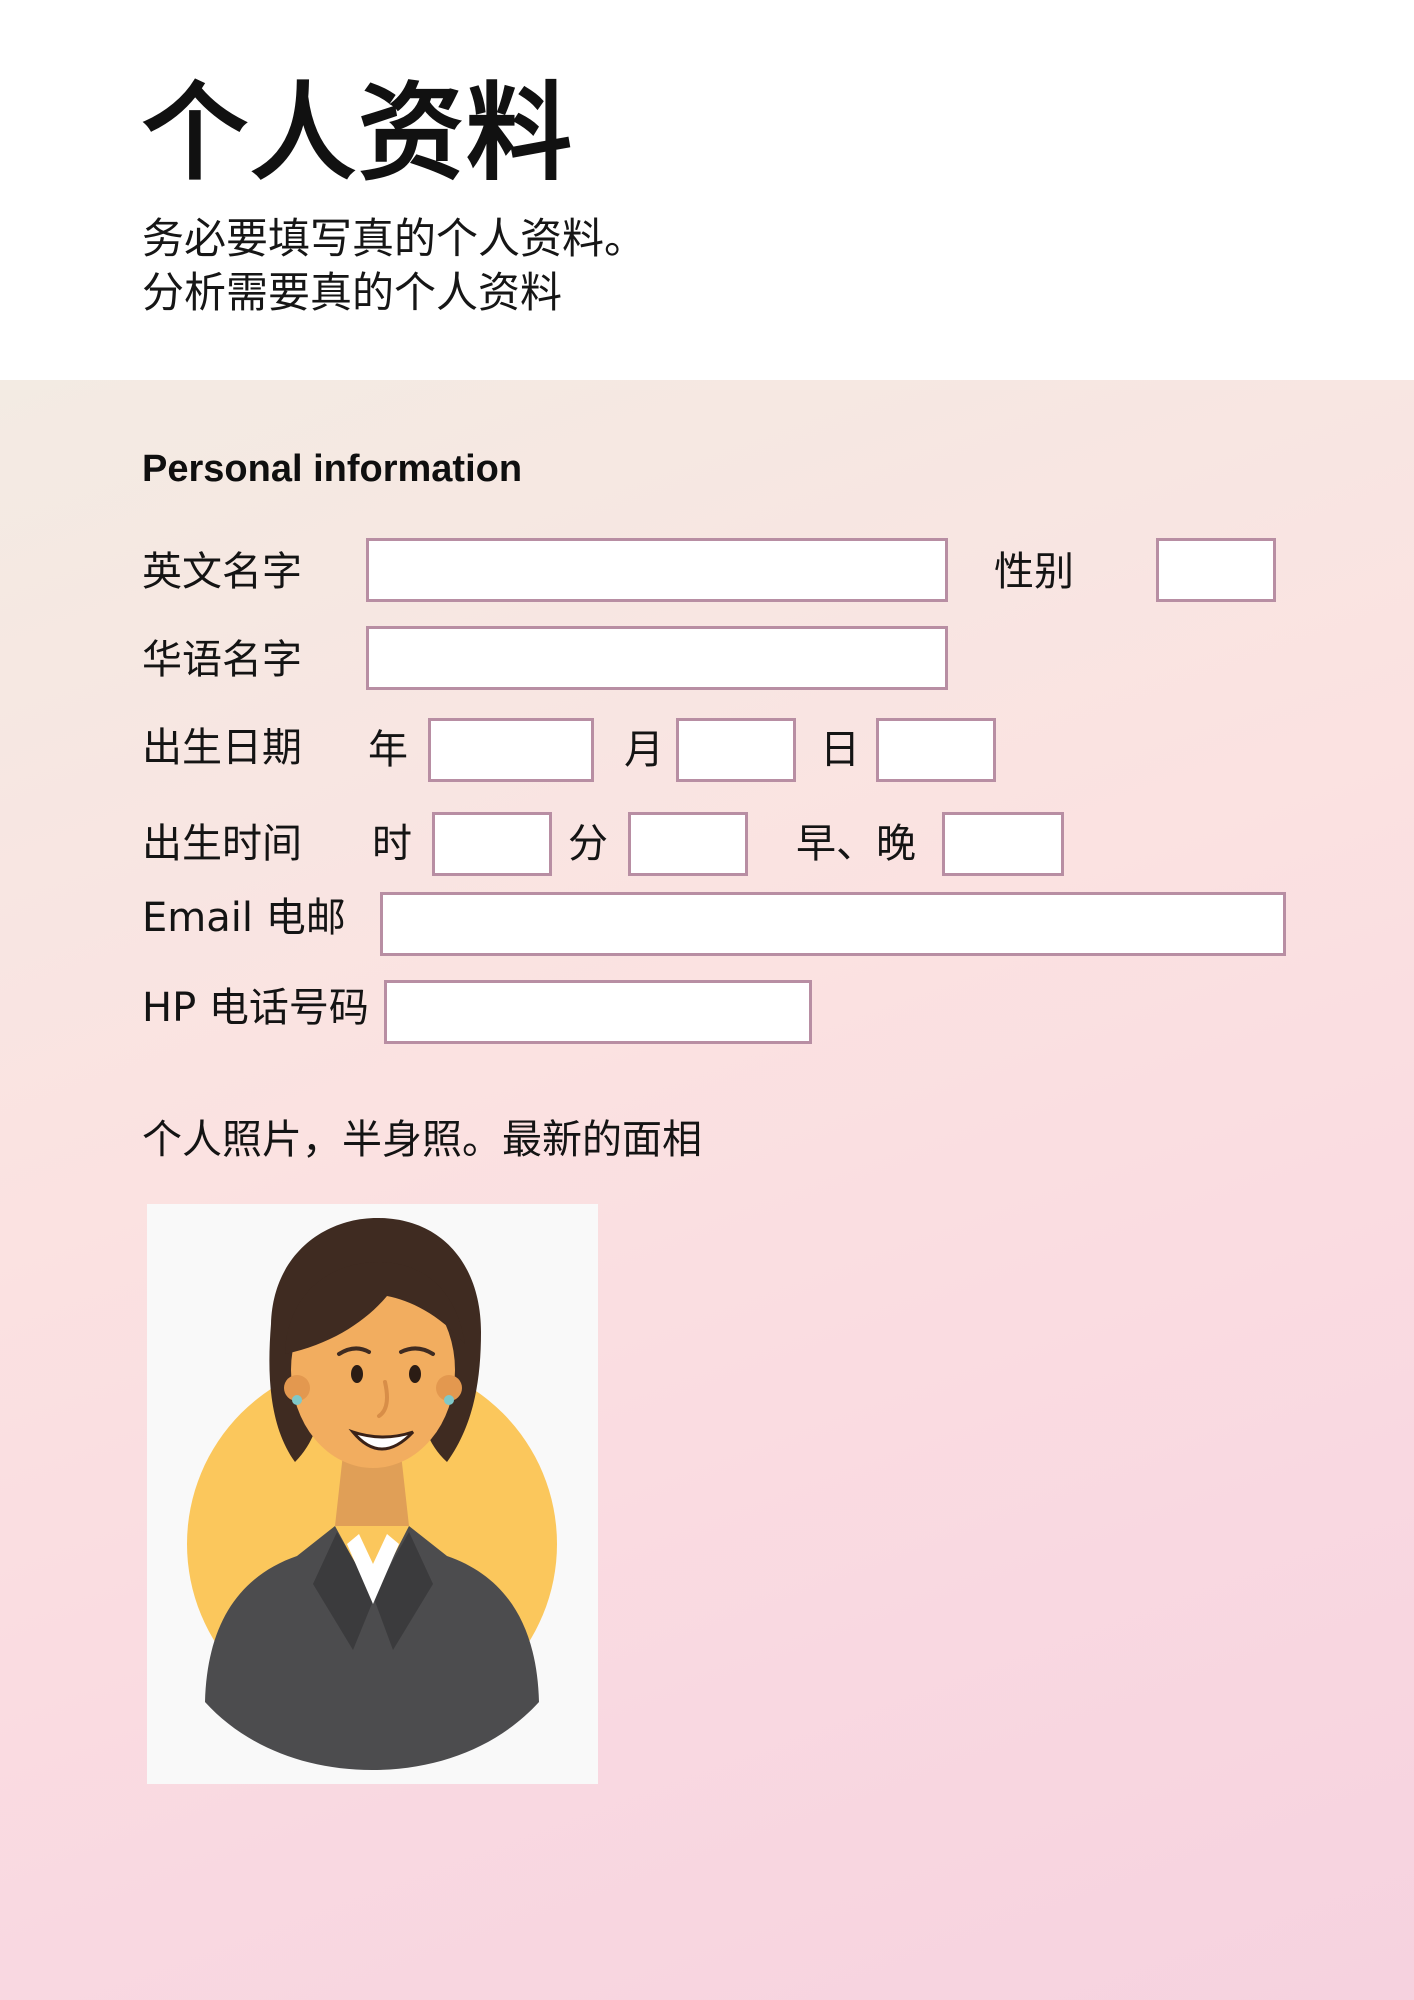 The image size is (1414, 2000). What do you see at coordinates (222, 844) in the screenshot?
I see `birth-time-label: 出生时间` at bounding box center [222, 844].